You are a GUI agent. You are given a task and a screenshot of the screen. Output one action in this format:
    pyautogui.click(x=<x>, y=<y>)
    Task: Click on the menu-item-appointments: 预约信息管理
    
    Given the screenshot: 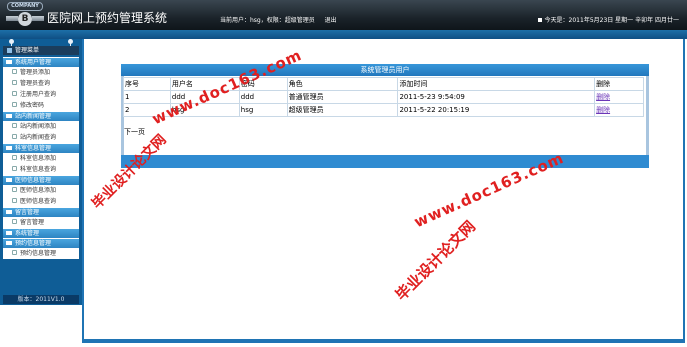 What is the action you would take?
    pyautogui.click(x=41, y=253)
    